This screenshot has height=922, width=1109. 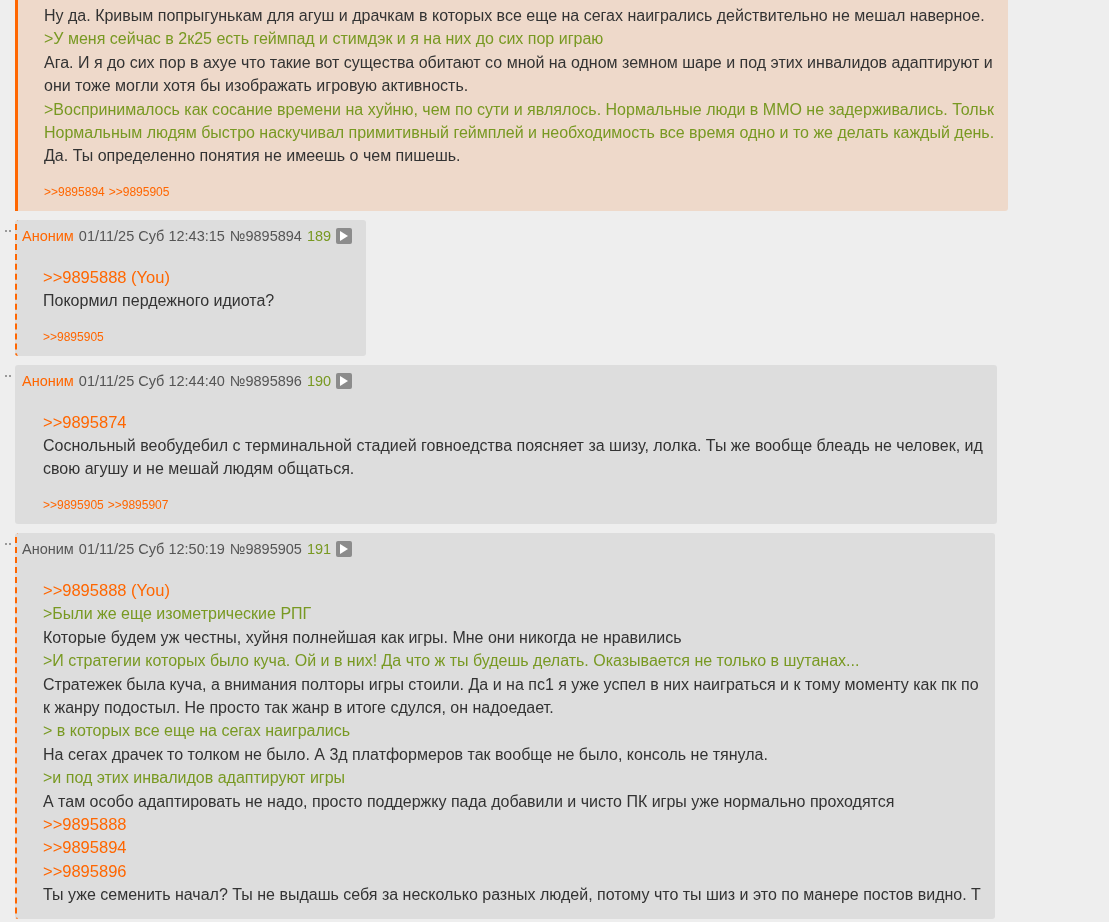 I want to click on post-date: 01/11/25 Суб 12:43:15, so click(x=151, y=236).